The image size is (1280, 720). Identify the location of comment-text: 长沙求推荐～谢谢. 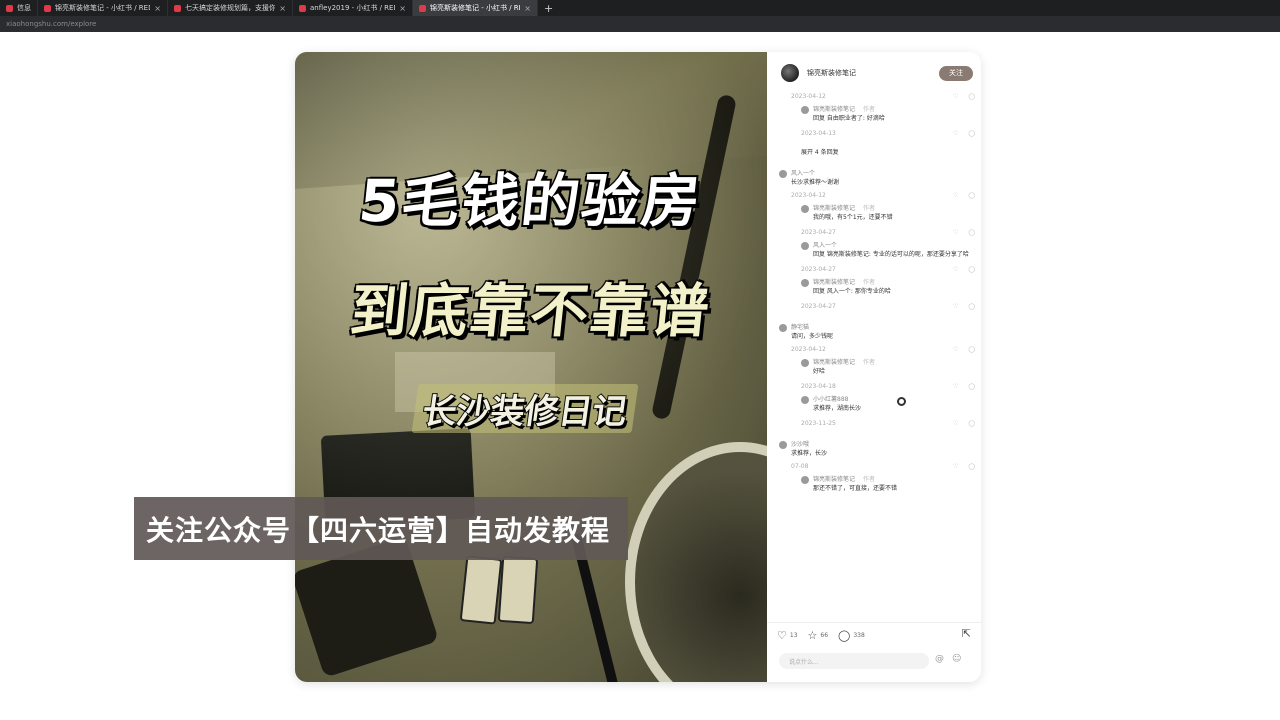
(815, 182).